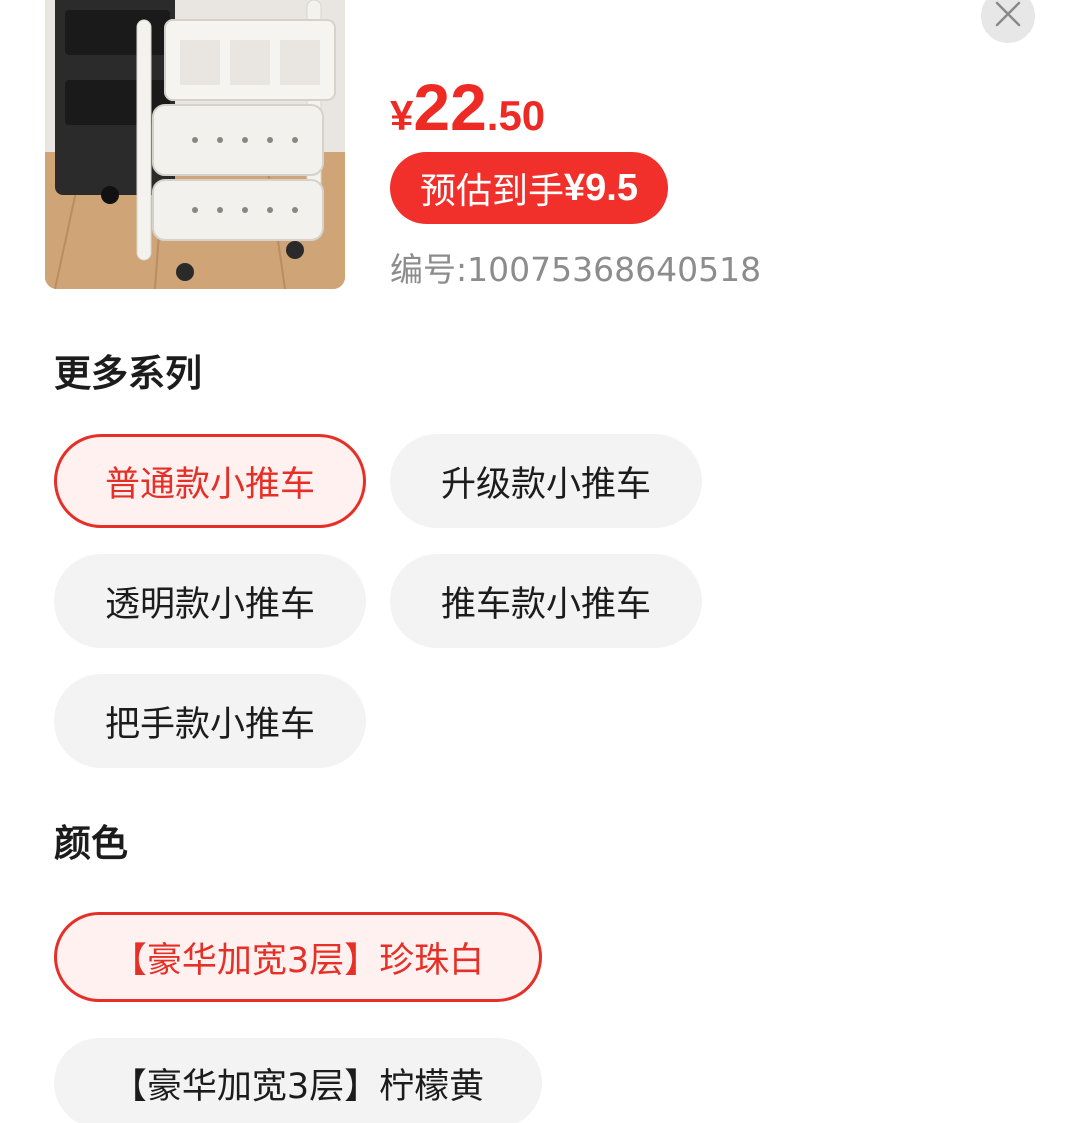  What do you see at coordinates (601, 187) in the screenshot?
I see `estimated-price-value: ¥9.5` at bounding box center [601, 187].